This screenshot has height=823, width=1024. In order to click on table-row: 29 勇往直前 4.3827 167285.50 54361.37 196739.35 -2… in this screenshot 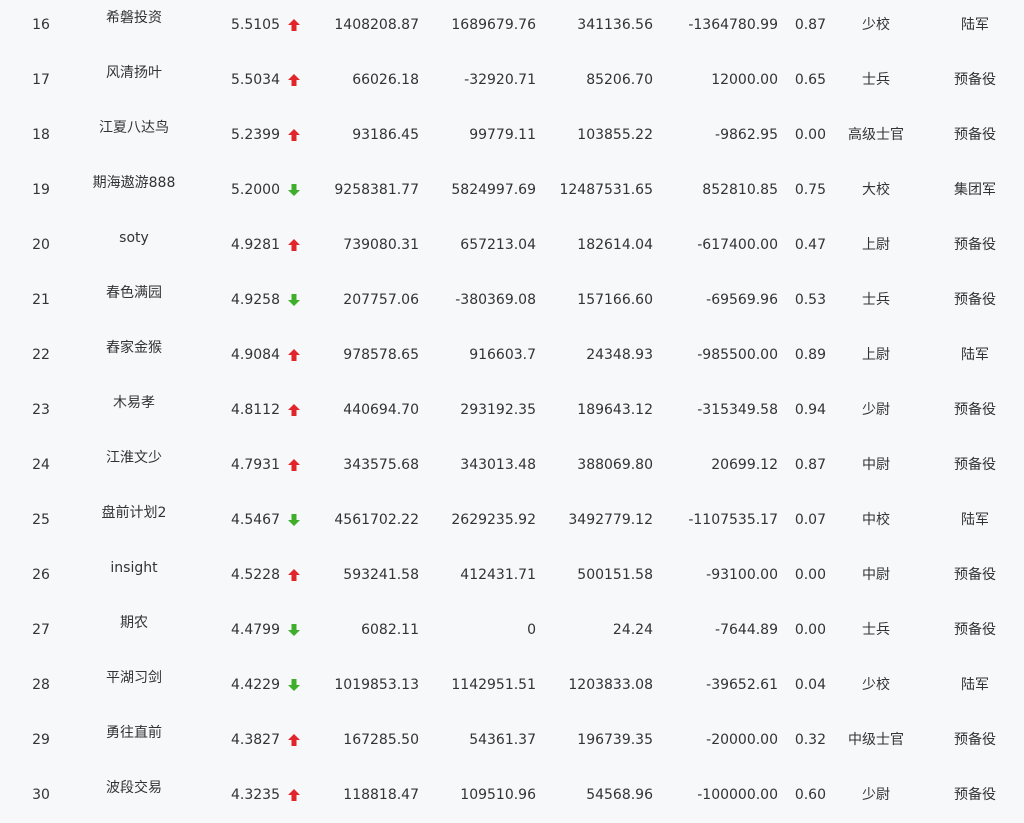, I will do `click(512, 740)`.